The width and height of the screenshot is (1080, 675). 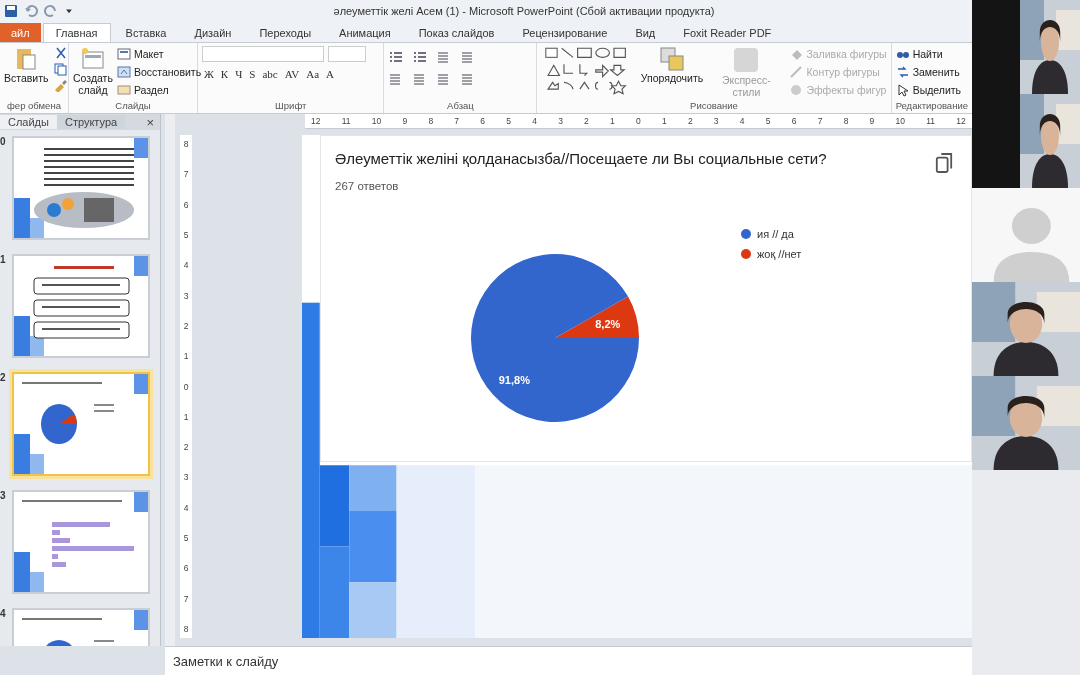 What do you see at coordinates (123, 72) in the screenshot?
I see `reset-icon` at bounding box center [123, 72].